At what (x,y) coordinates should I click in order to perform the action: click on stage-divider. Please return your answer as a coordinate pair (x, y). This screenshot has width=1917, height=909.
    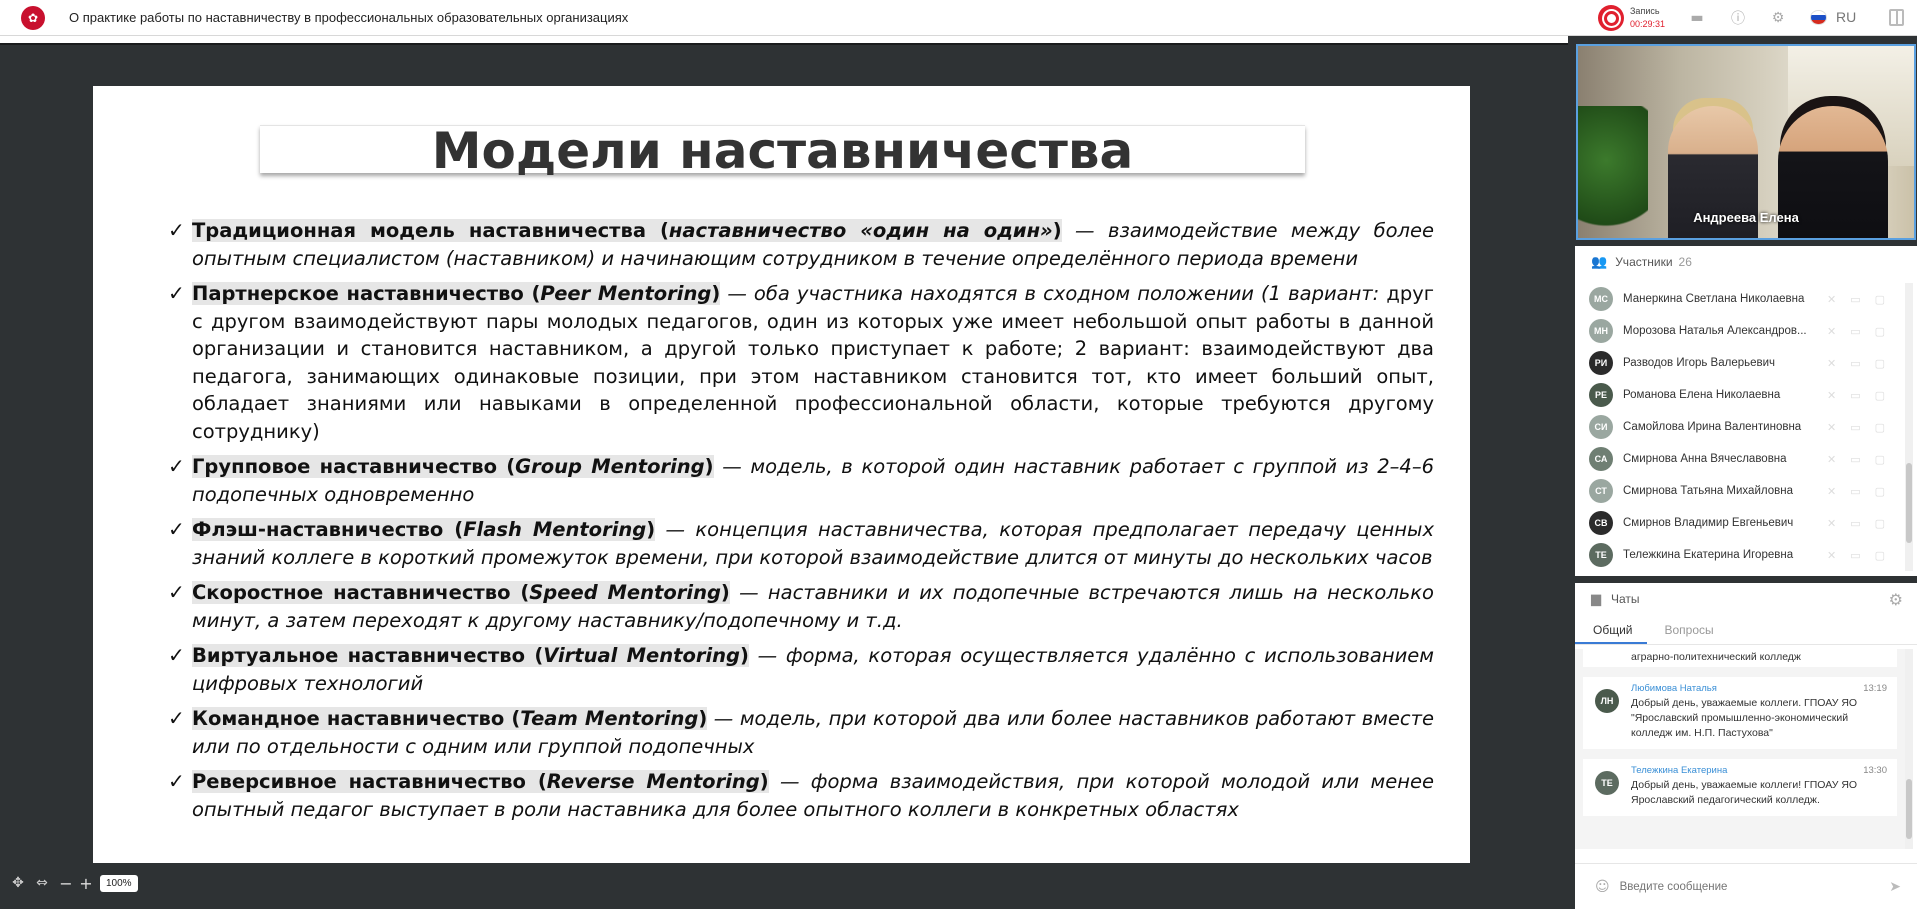
    Looking at the image, I should click on (784, 44).